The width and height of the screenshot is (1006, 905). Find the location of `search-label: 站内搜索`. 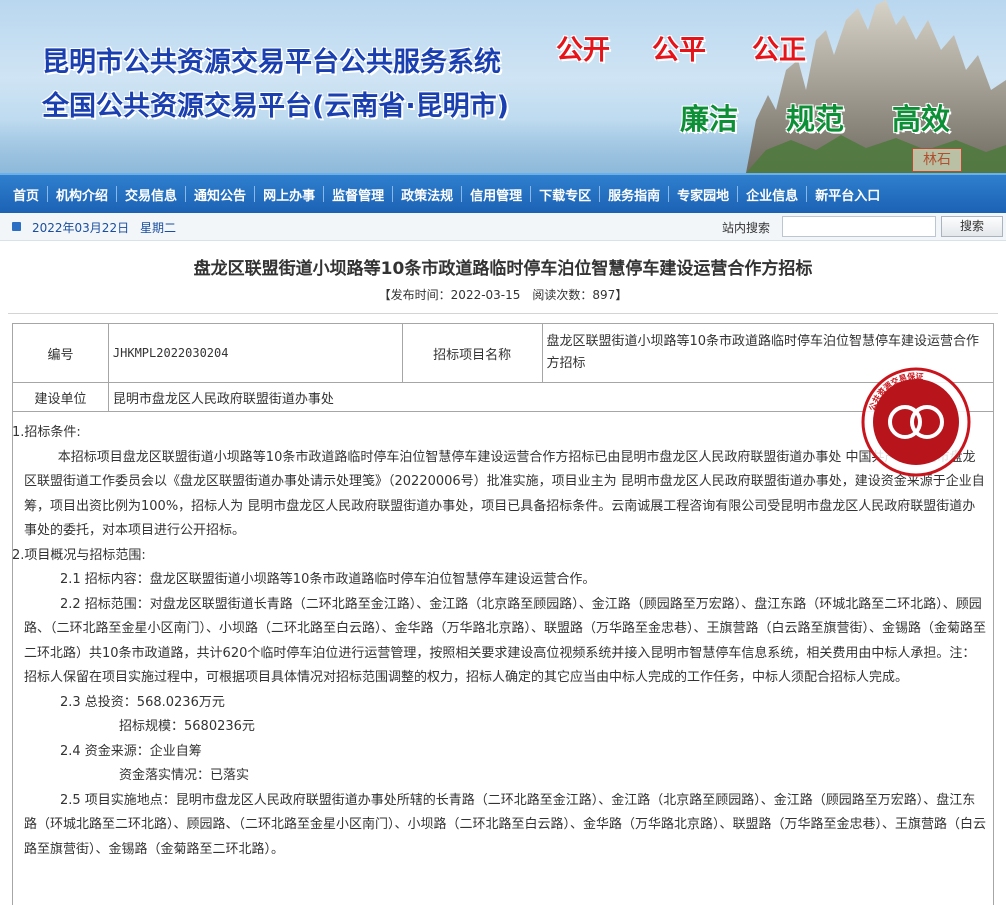

search-label: 站内搜索 is located at coordinates (746, 228).